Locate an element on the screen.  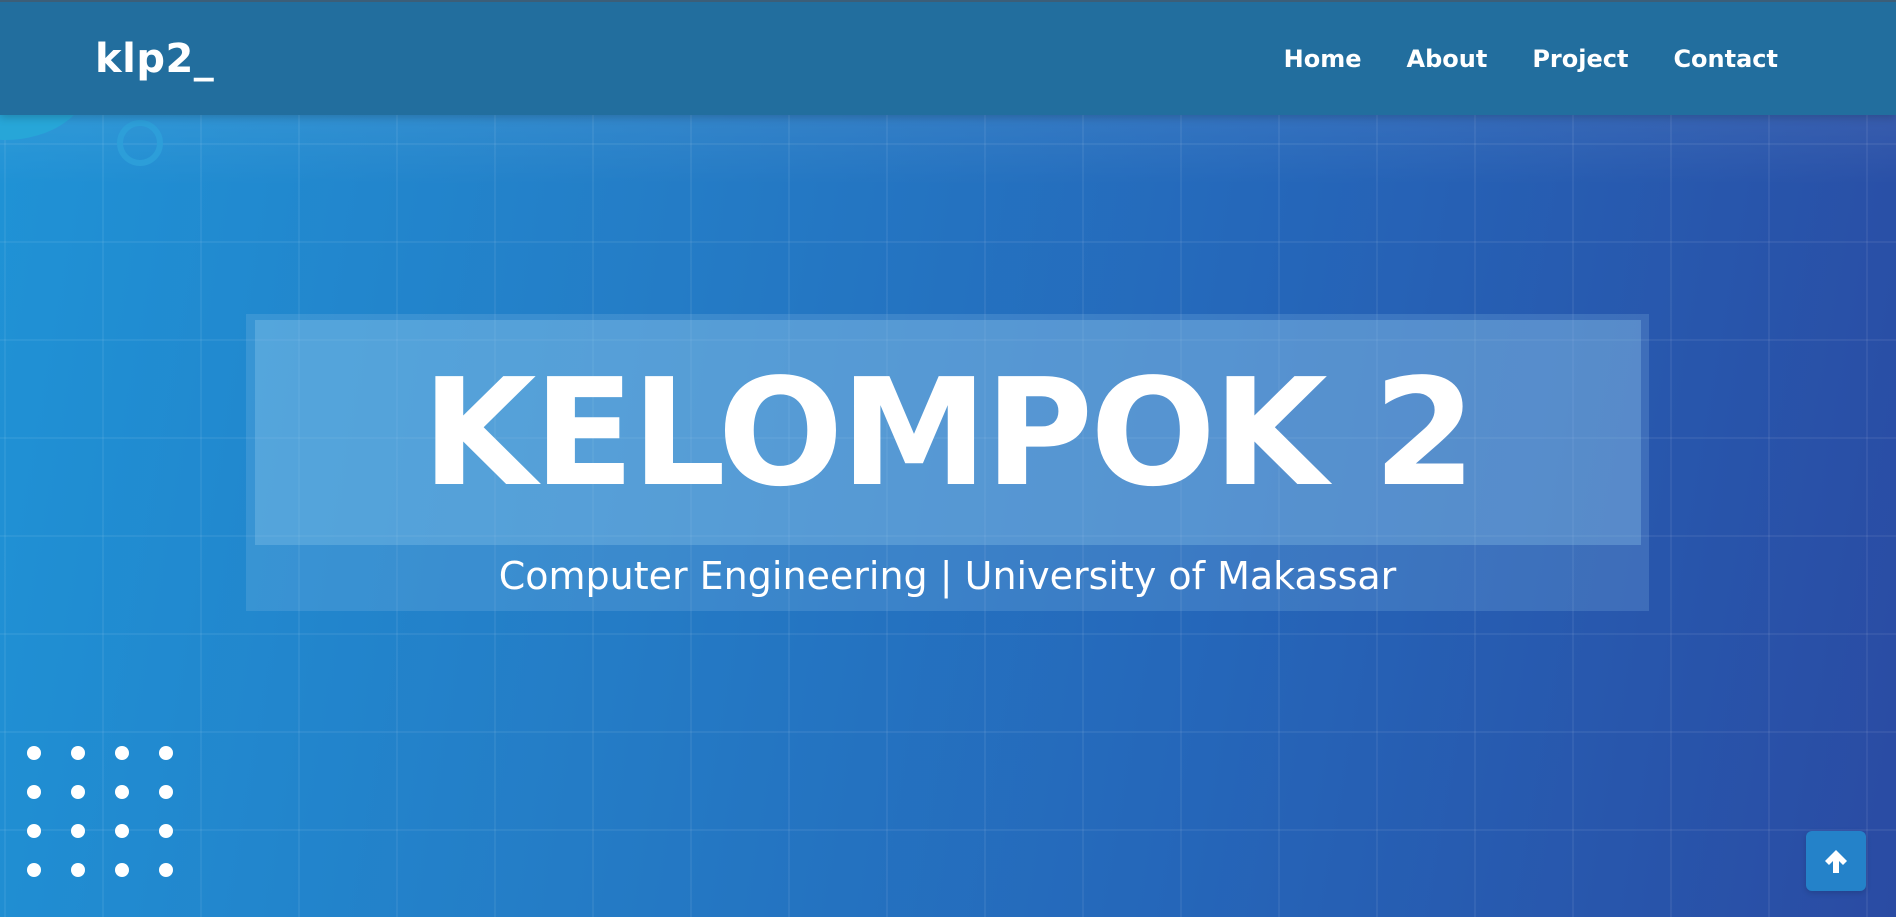
nav-link-contact: Contact is located at coordinates (1725, 59).